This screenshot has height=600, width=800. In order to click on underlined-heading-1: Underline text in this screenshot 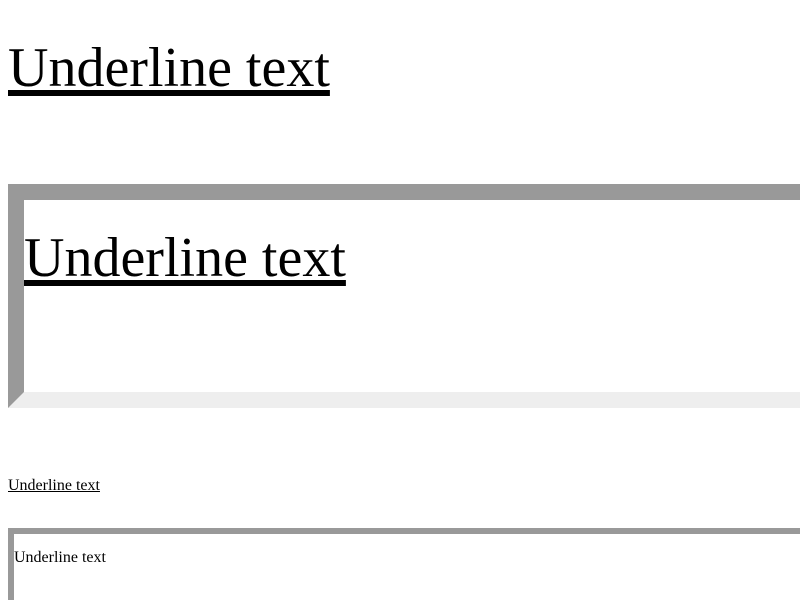, I will do `click(169, 68)`.